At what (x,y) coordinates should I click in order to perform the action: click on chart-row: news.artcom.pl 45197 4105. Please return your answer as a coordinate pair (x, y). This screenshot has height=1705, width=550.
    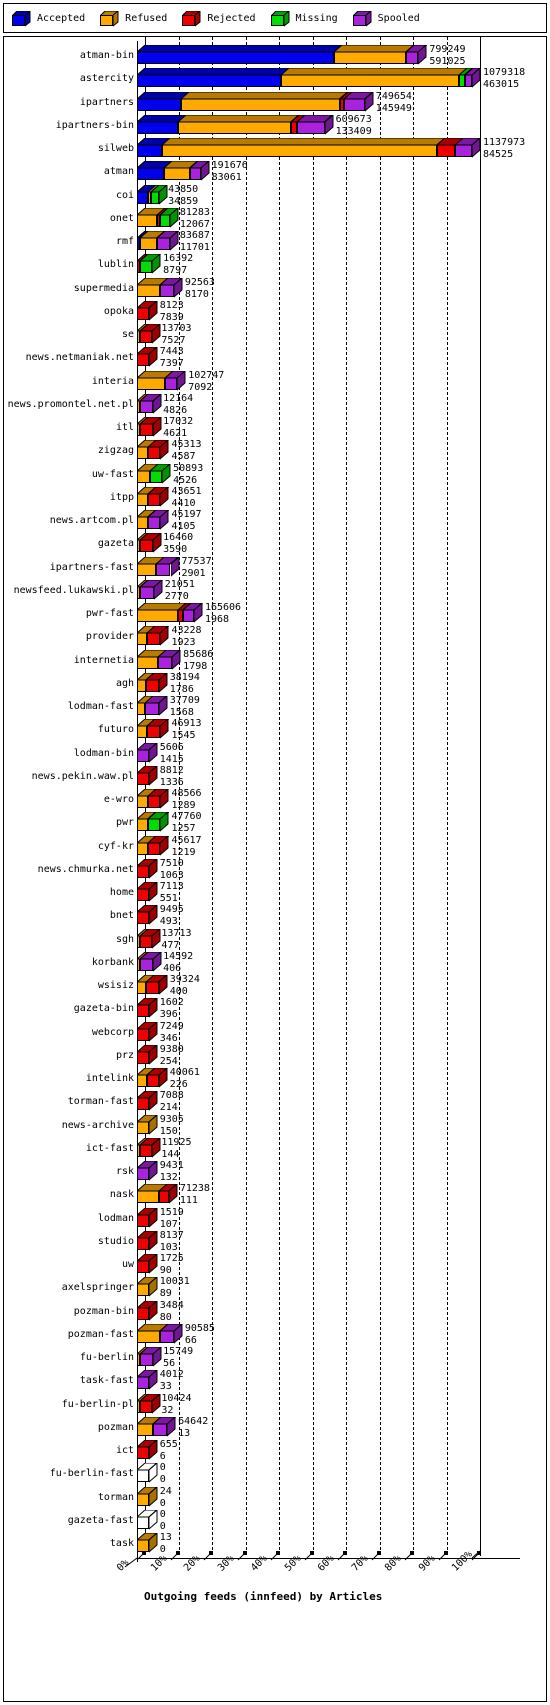
    Looking at the image, I should click on (275, 521).